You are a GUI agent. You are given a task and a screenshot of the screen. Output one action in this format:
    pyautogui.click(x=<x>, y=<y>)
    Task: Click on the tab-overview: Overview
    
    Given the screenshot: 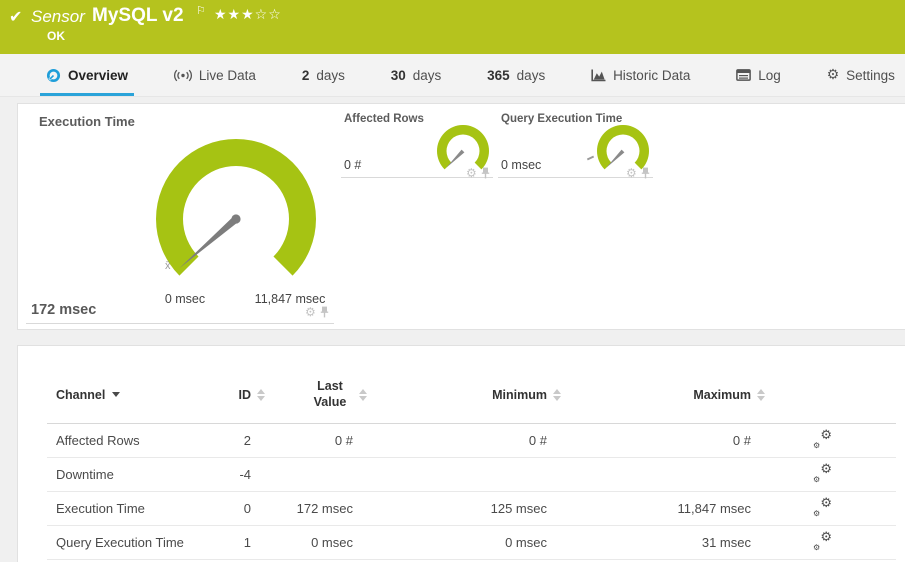 What is the action you would take?
    pyautogui.click(x=87, y=75)
    